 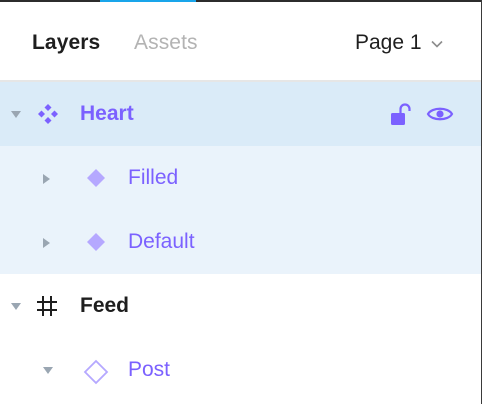 What do you see at coordinates (388, 42) in the screenshot?
I see `page-selector-label: Page 1` at bounding box center [388, 42].